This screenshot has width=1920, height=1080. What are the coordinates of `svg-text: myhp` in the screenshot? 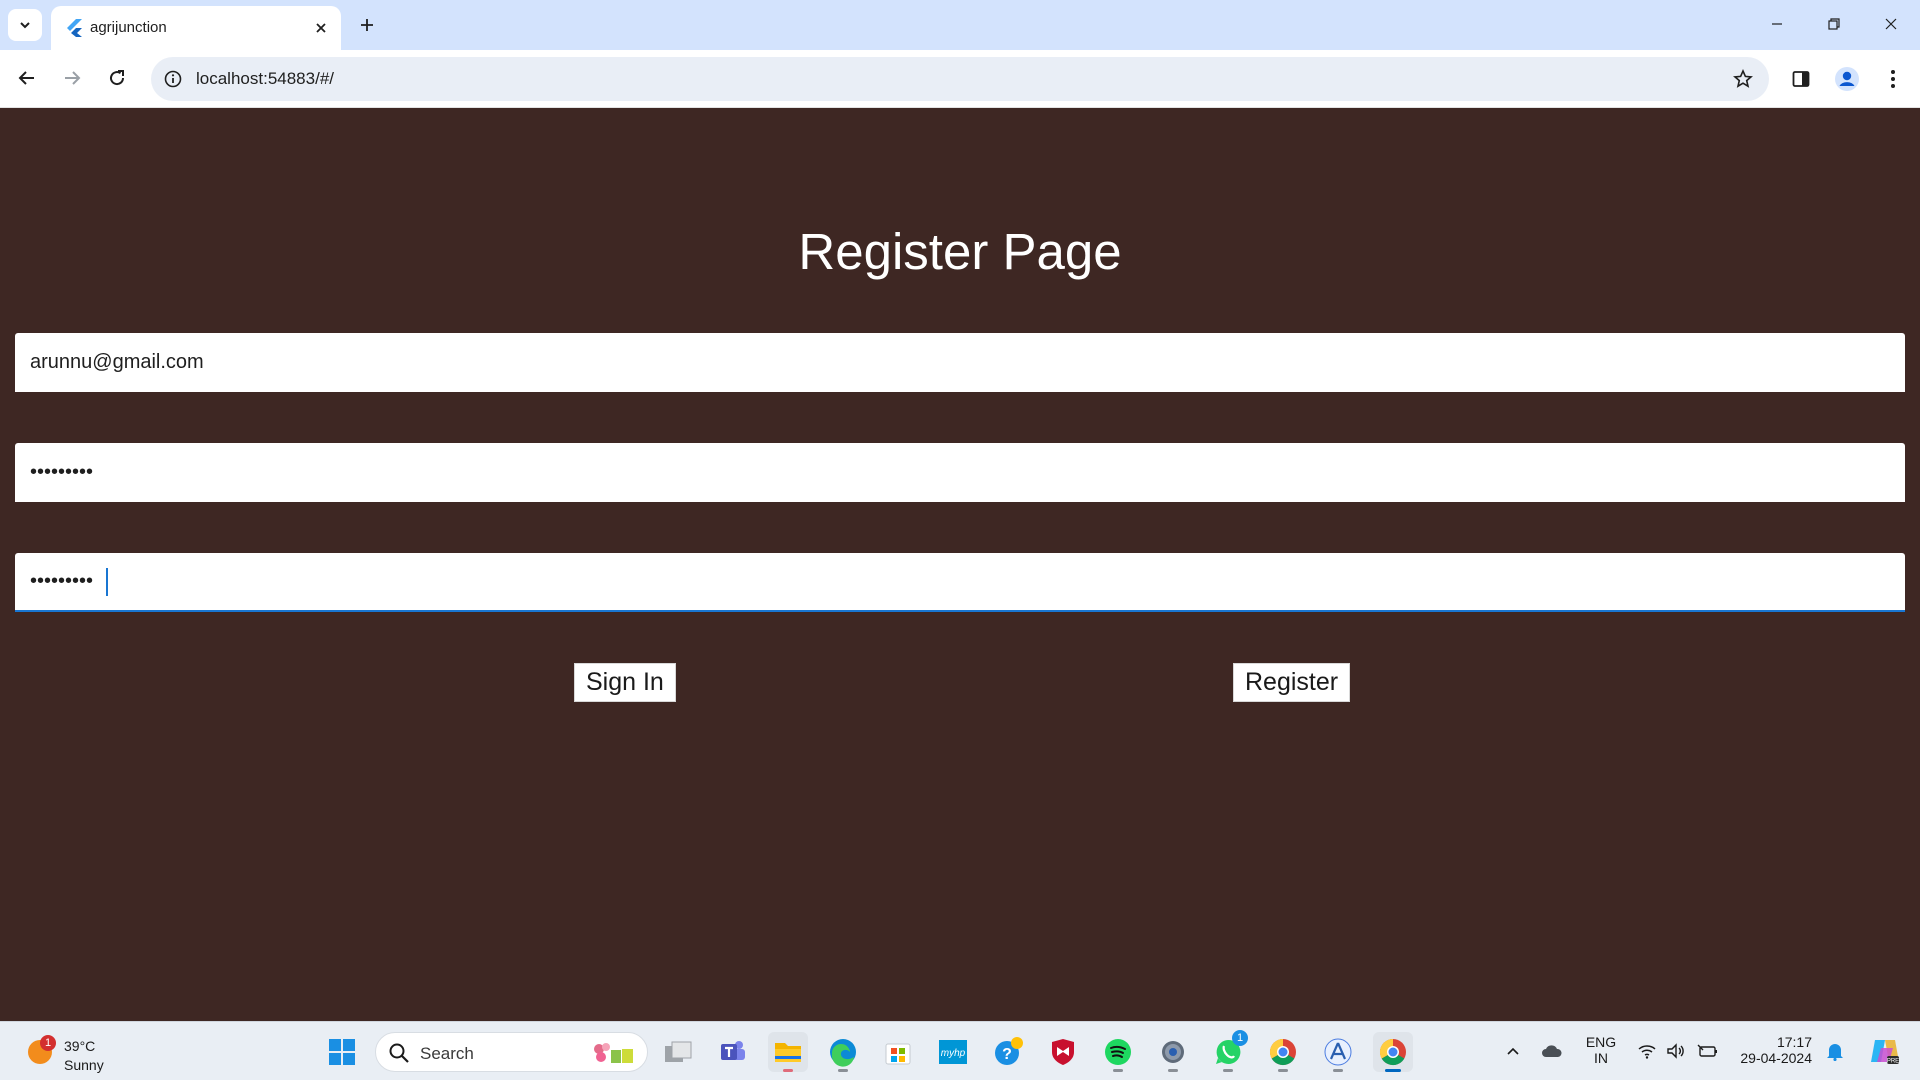 It's located at (953, 1053).